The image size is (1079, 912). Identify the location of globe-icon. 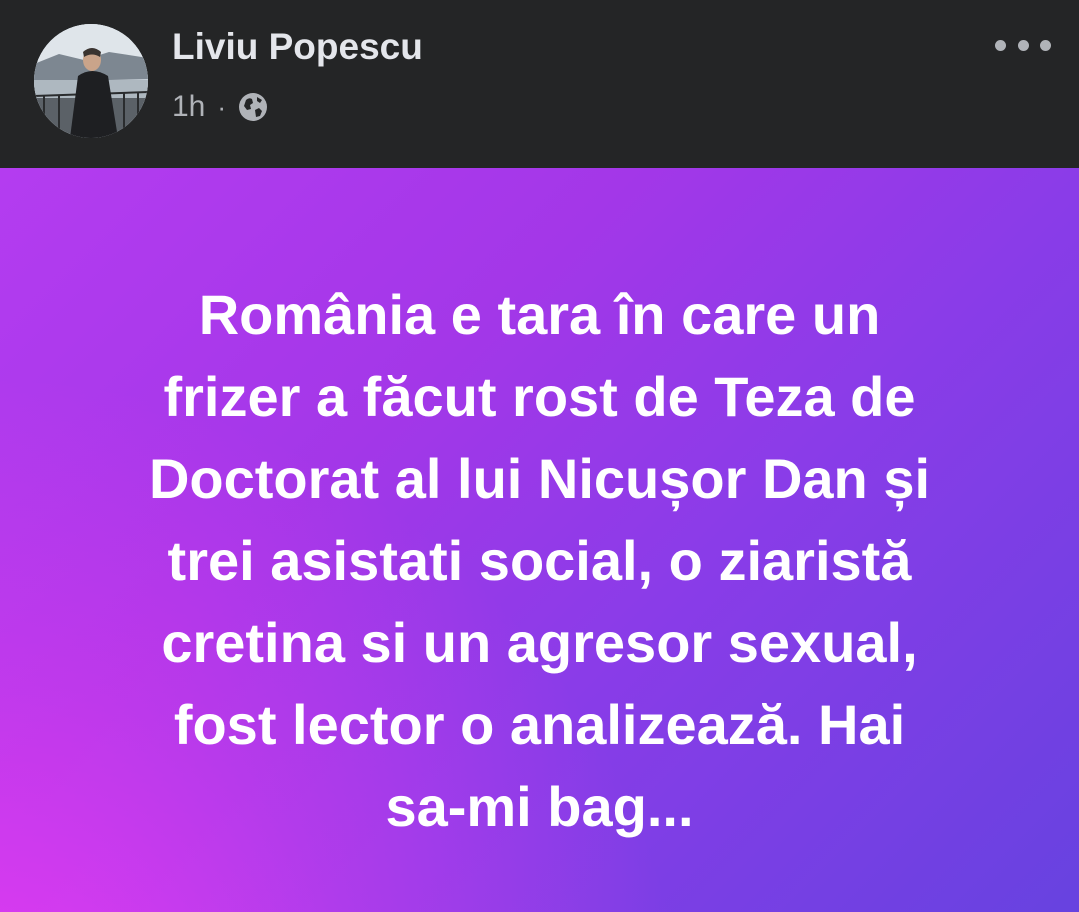
(253, 107).